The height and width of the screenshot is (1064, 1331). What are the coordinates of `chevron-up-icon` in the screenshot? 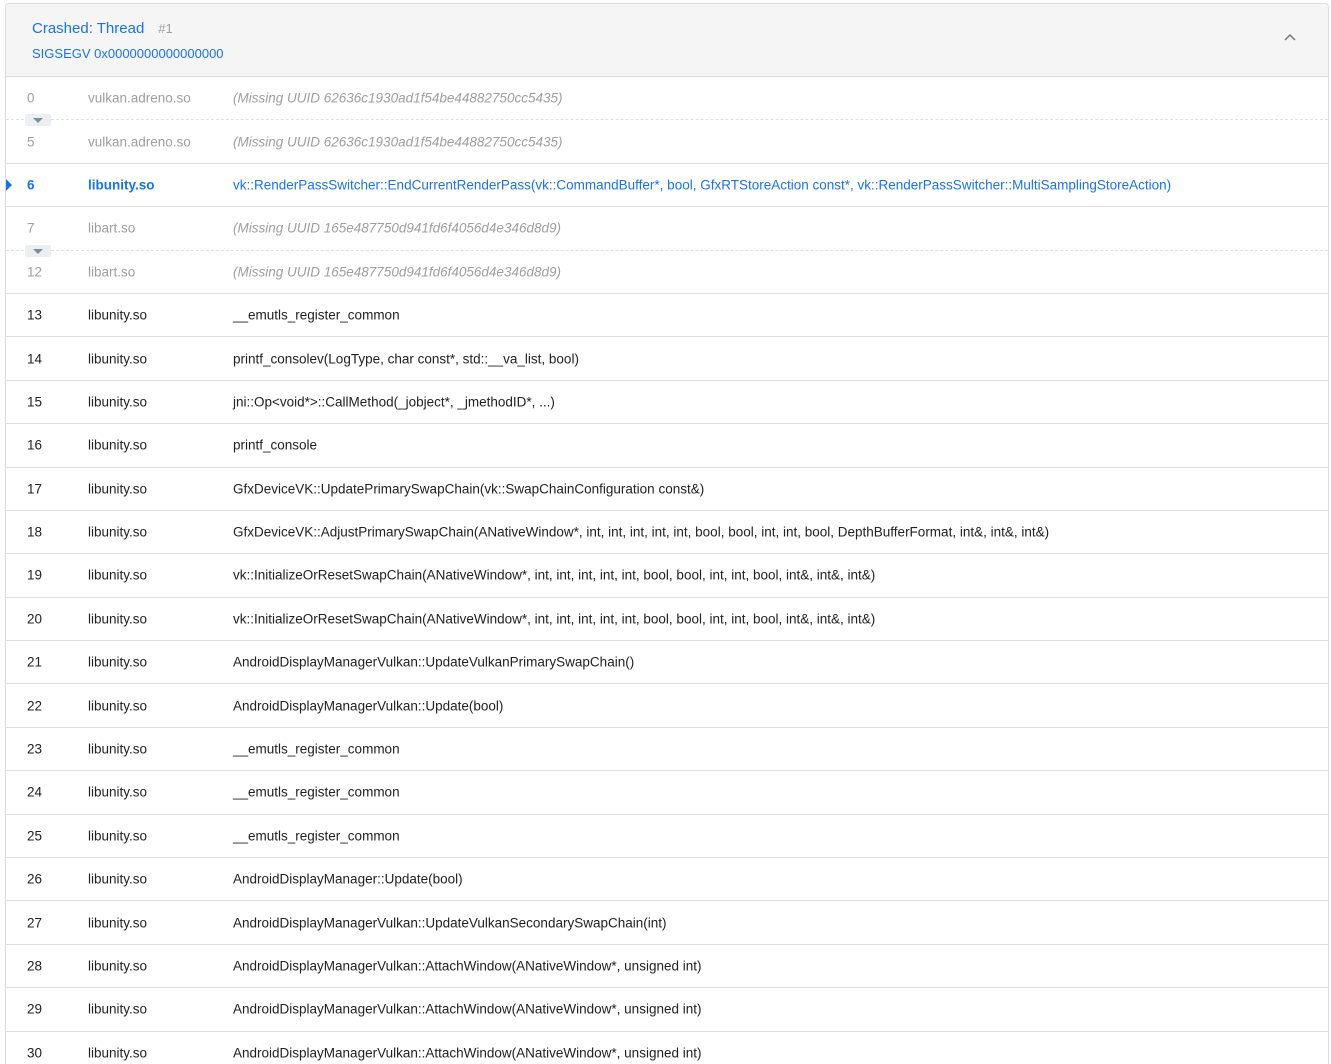 It's located at (1290, 38).